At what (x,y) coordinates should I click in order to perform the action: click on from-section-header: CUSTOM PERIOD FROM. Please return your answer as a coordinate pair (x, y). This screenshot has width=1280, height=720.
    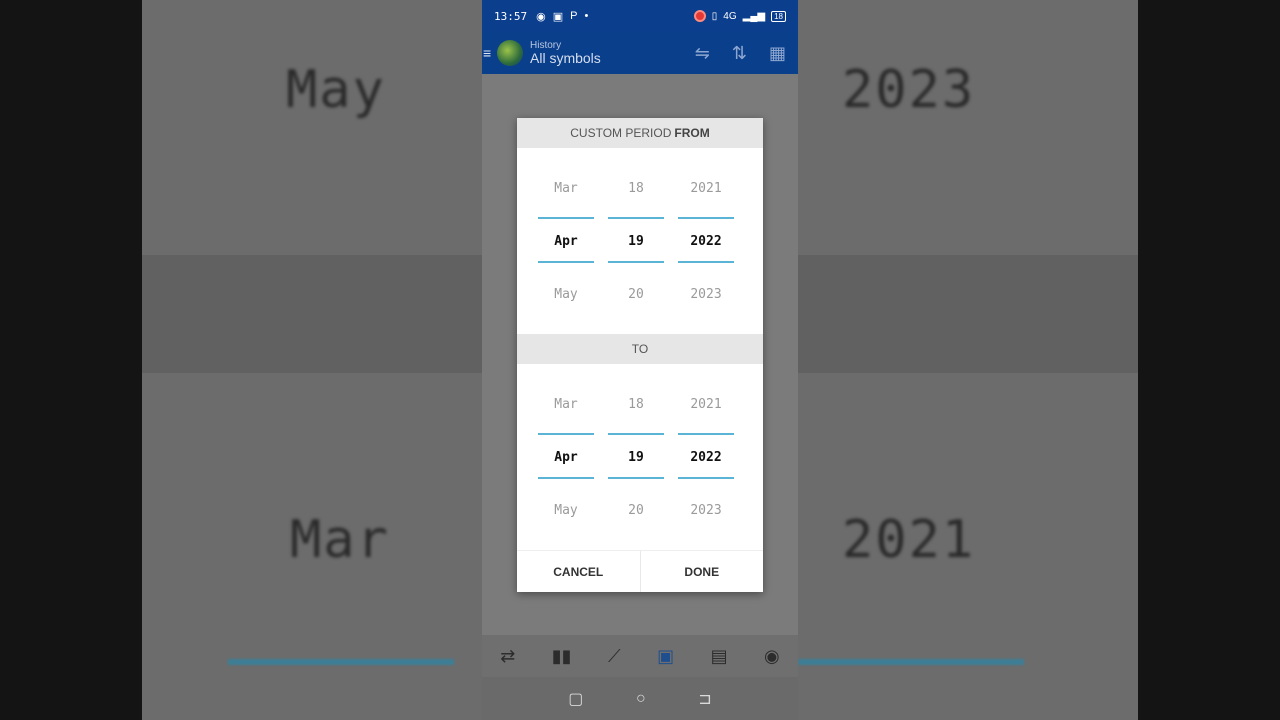
    Looking at the image, I should click on (640, 133).